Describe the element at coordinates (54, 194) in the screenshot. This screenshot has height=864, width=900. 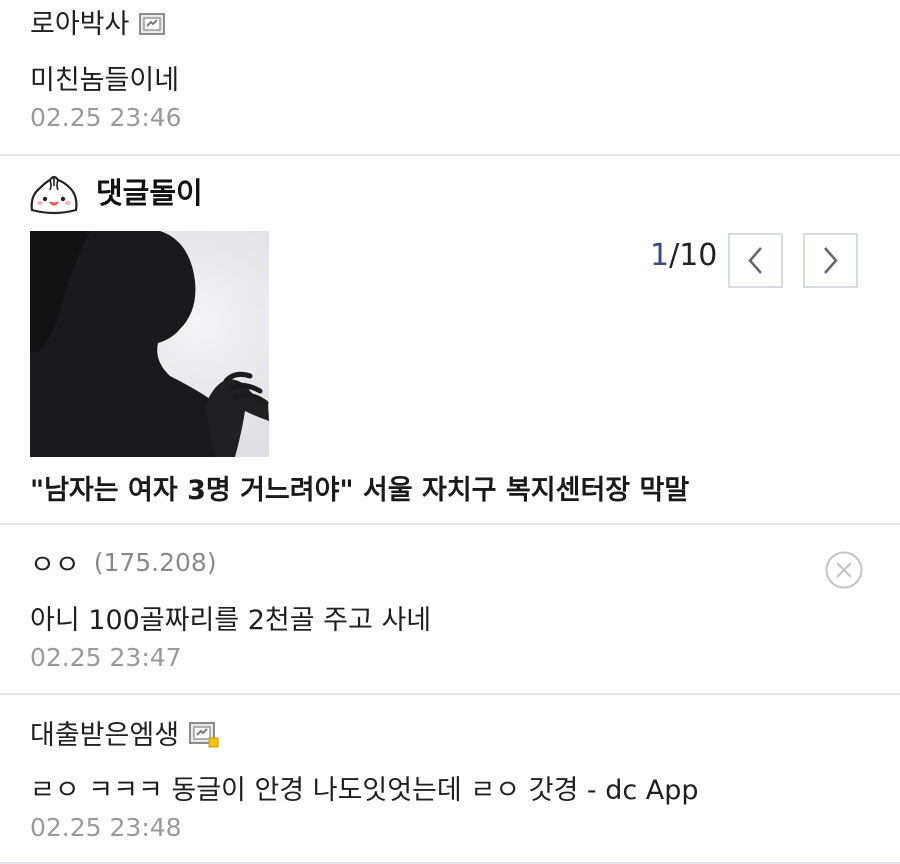
I see `dumpling-mascot-icon` at that location.